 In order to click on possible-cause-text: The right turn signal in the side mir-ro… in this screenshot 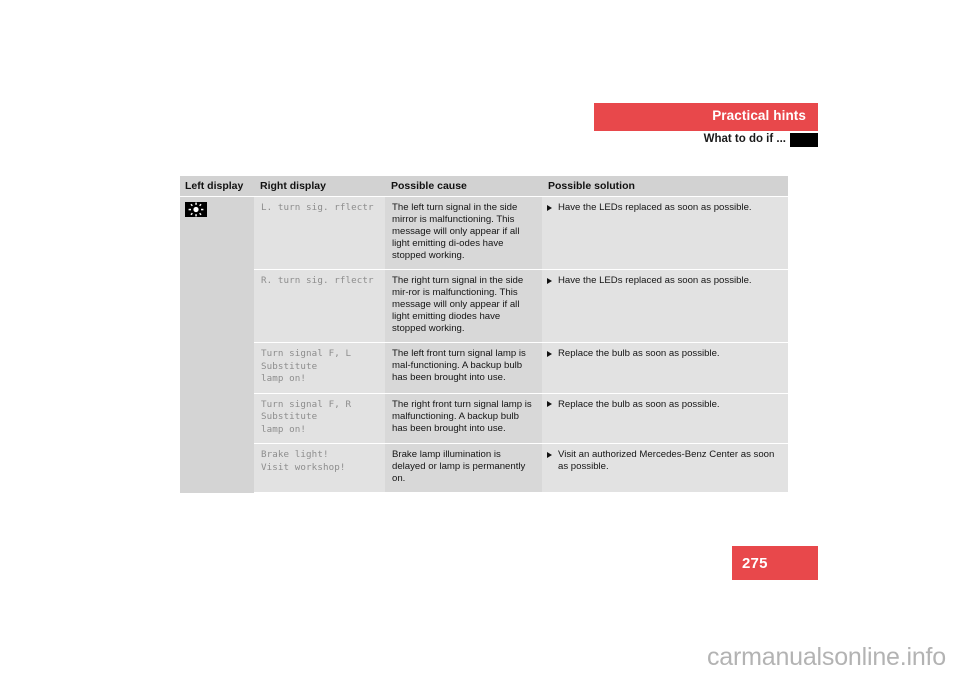, I will do `click(463, 306)`.